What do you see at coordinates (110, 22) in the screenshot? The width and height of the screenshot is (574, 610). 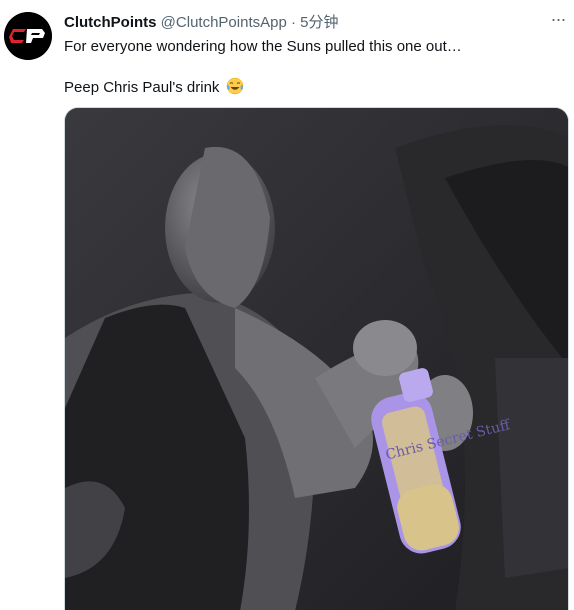 I see `author-name: ClutchPoints` at bounding box center [110, 22].